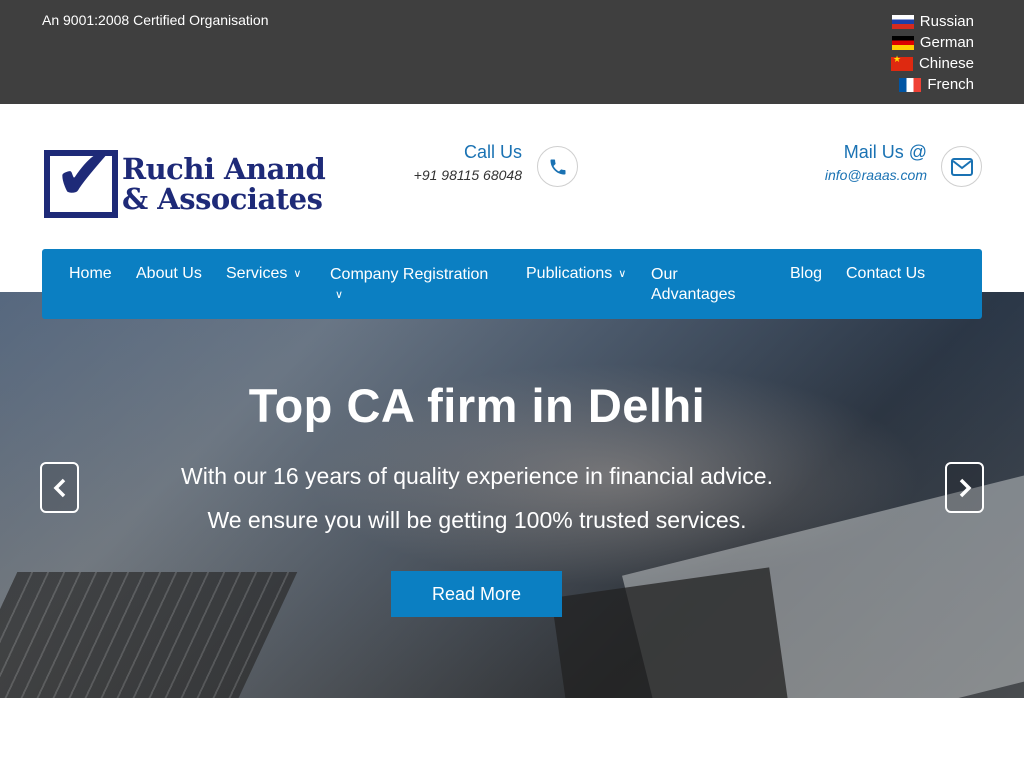  What do you see at coordinates (468, 175) in the screenshot?
I see `phone-number: +91 98115 68048` at bounding box center [468, 175].